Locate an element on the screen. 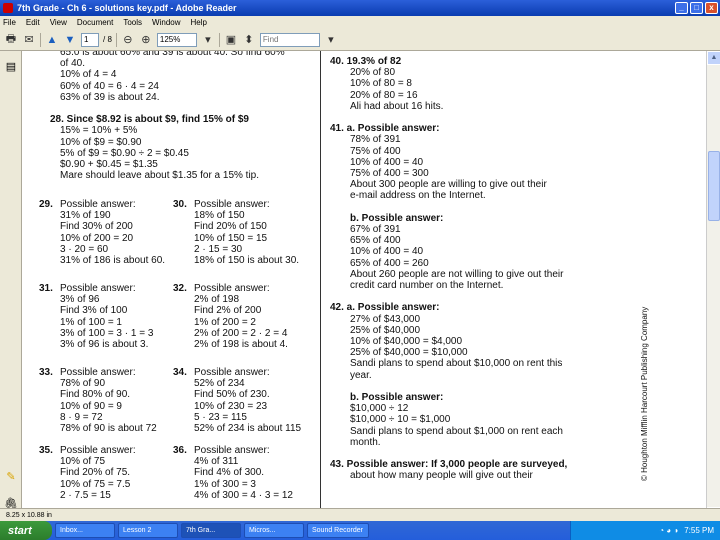  adobe-reader-icon is located at coordinates (8, 8).